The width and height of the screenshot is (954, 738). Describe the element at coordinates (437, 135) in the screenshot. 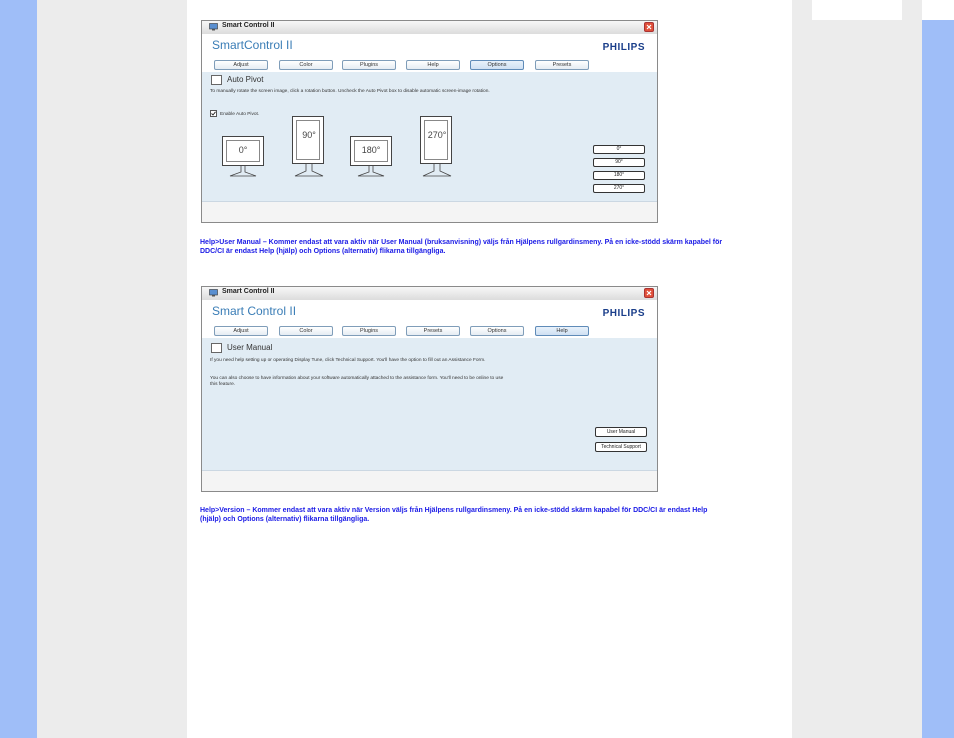

I see `monitor-270-label: 270°` at that location.